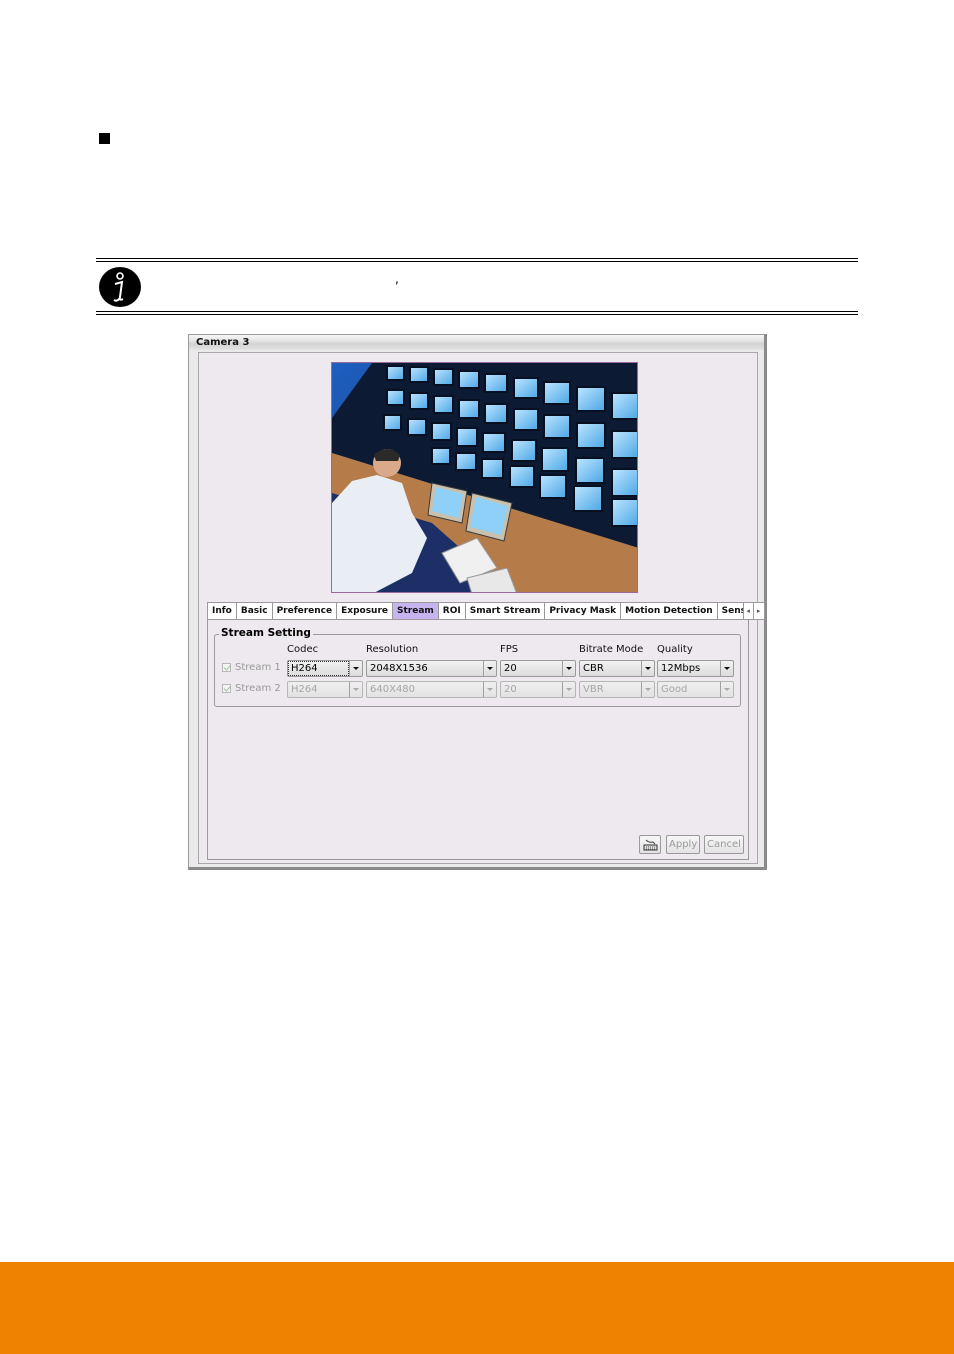 The width and height of the screenshot is (954, 1354). I want to click on tab-privacy-mask: Privacy Mask, so click(582, 611).